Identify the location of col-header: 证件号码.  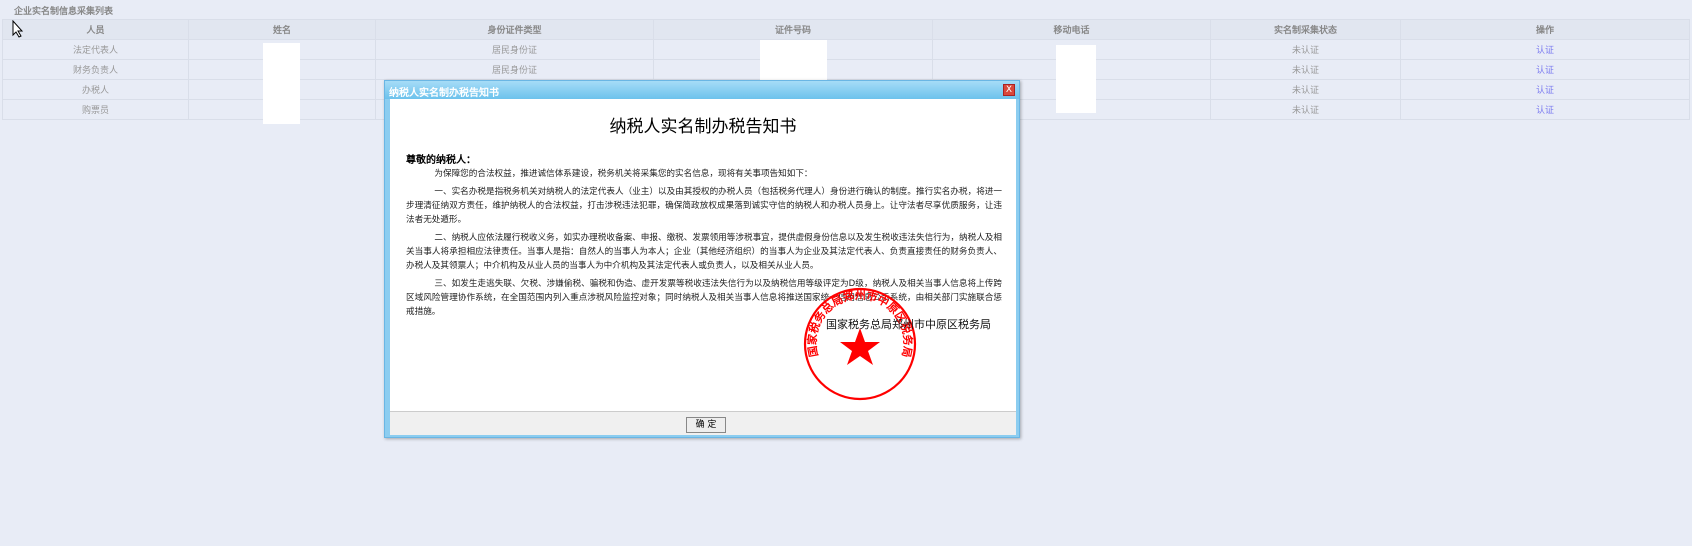
(793, 29).